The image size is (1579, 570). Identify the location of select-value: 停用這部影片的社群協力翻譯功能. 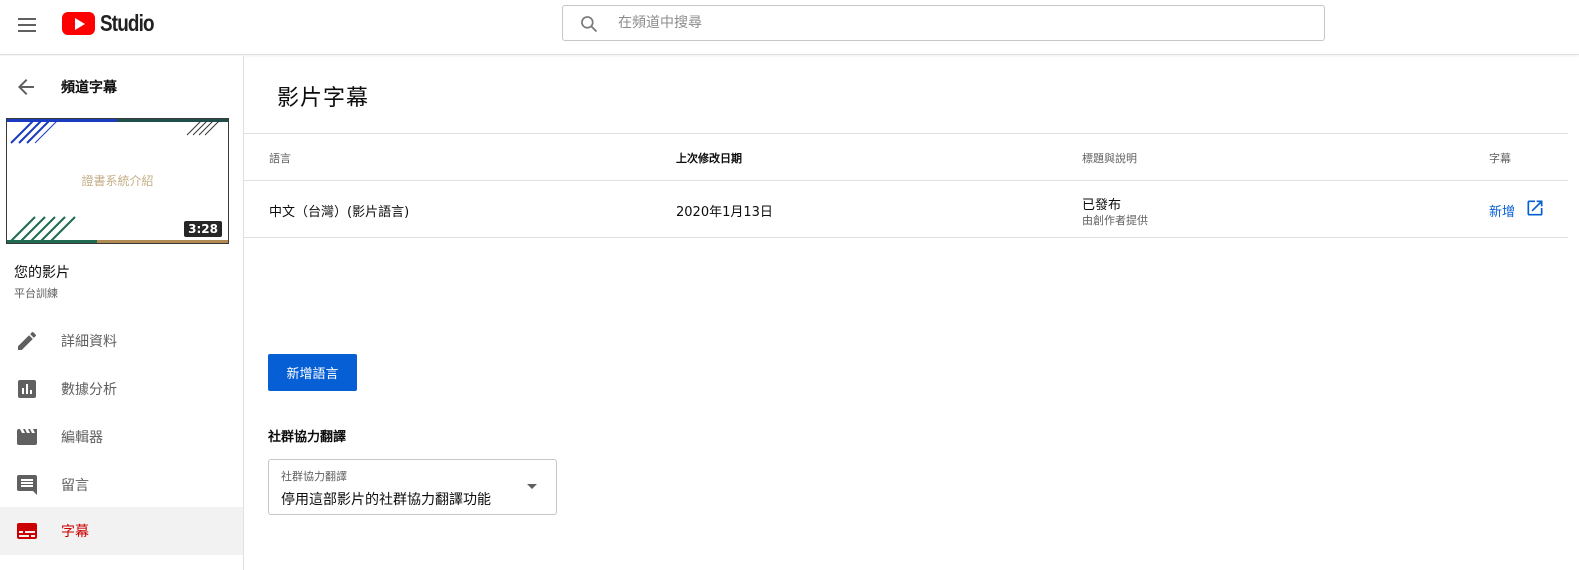
(386, 500).